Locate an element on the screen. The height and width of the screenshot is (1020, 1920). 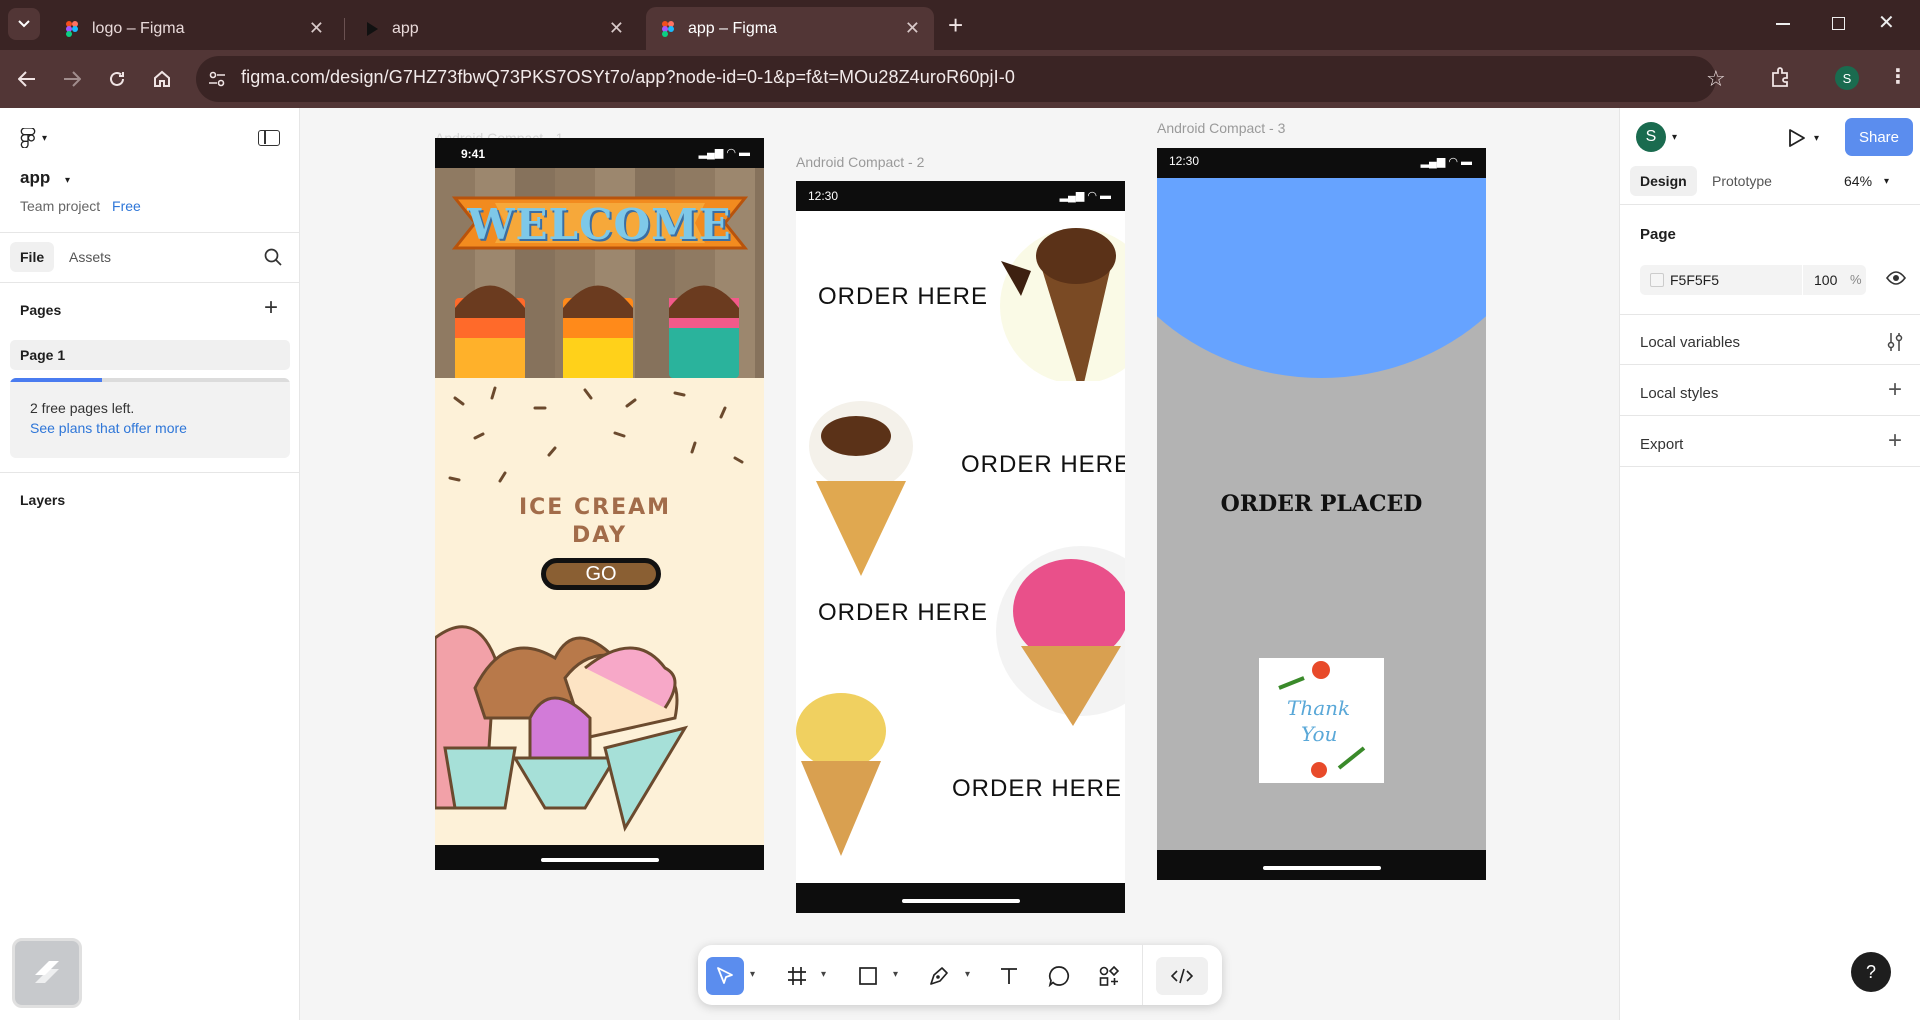
extensions-icon is located at coordinates (1781, 79).